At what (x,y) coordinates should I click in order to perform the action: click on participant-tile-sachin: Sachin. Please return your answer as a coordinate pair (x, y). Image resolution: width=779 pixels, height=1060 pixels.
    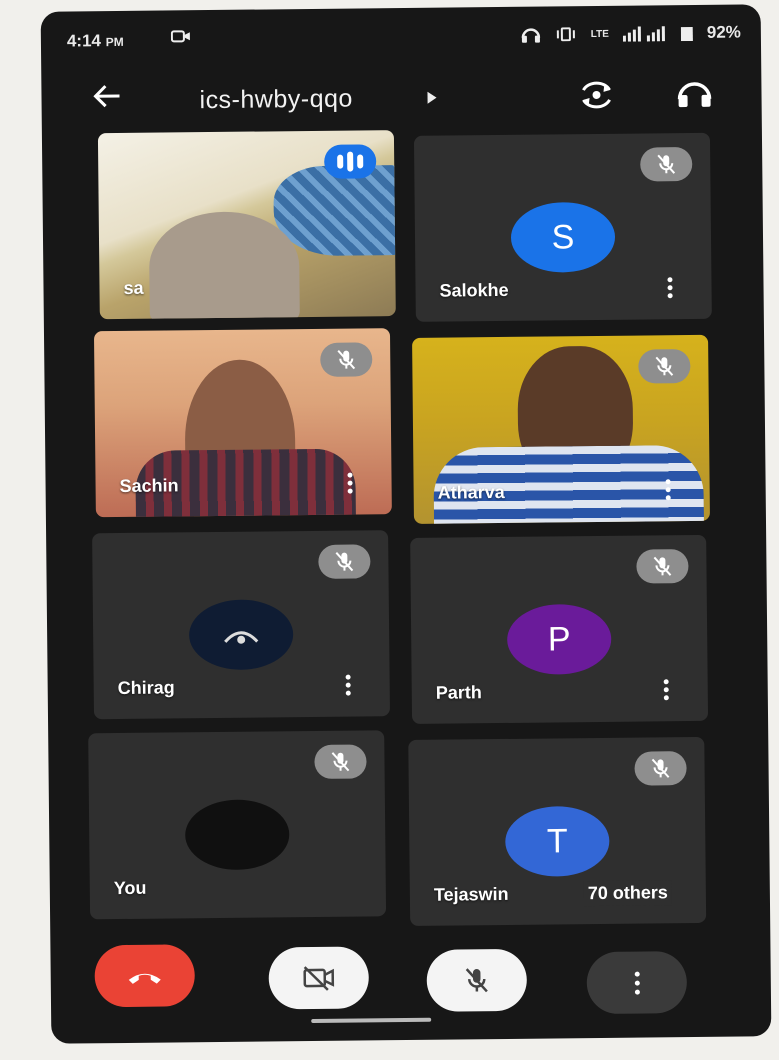
    Looking at the image, I should click on (242, 423).